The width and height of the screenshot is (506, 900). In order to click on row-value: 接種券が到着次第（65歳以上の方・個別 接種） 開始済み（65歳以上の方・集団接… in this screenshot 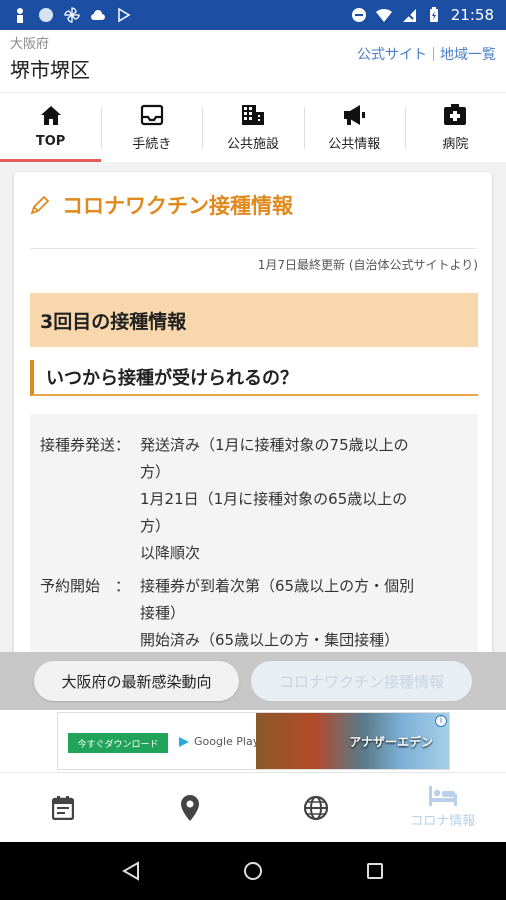, I will do `click(304, 612)`.